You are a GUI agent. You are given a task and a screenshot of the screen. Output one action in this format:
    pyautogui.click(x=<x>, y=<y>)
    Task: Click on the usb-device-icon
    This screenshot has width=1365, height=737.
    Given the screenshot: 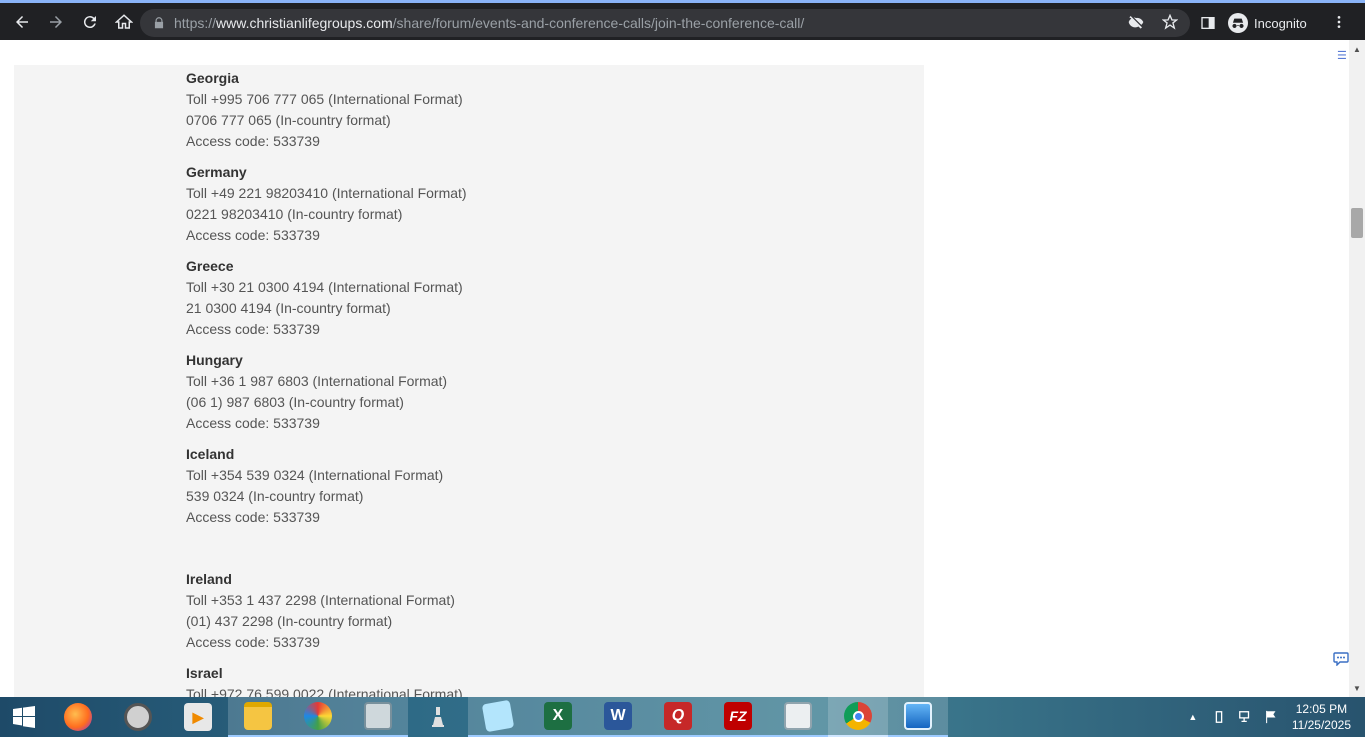 What is the action you would take?
    pyautogui.click(x=1219, y=717)
    